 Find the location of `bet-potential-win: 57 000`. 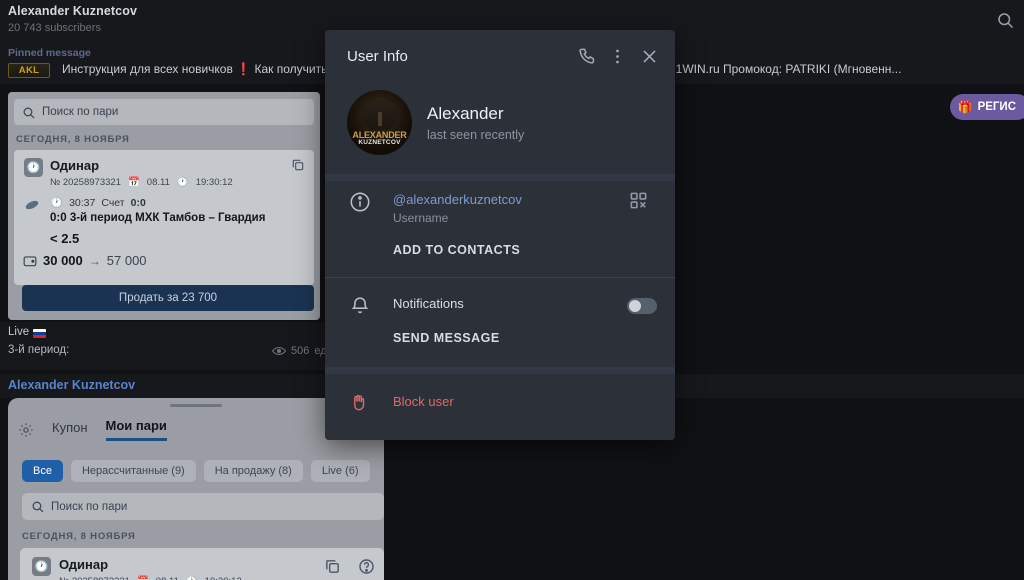

bet-potential-win: 57 000 is located at coordinates (126, 260).